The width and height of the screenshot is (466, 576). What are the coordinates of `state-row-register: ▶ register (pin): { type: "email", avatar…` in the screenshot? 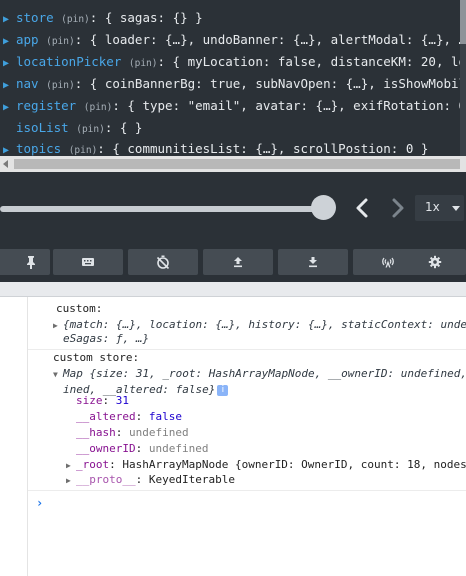 It's located at (234, 106).